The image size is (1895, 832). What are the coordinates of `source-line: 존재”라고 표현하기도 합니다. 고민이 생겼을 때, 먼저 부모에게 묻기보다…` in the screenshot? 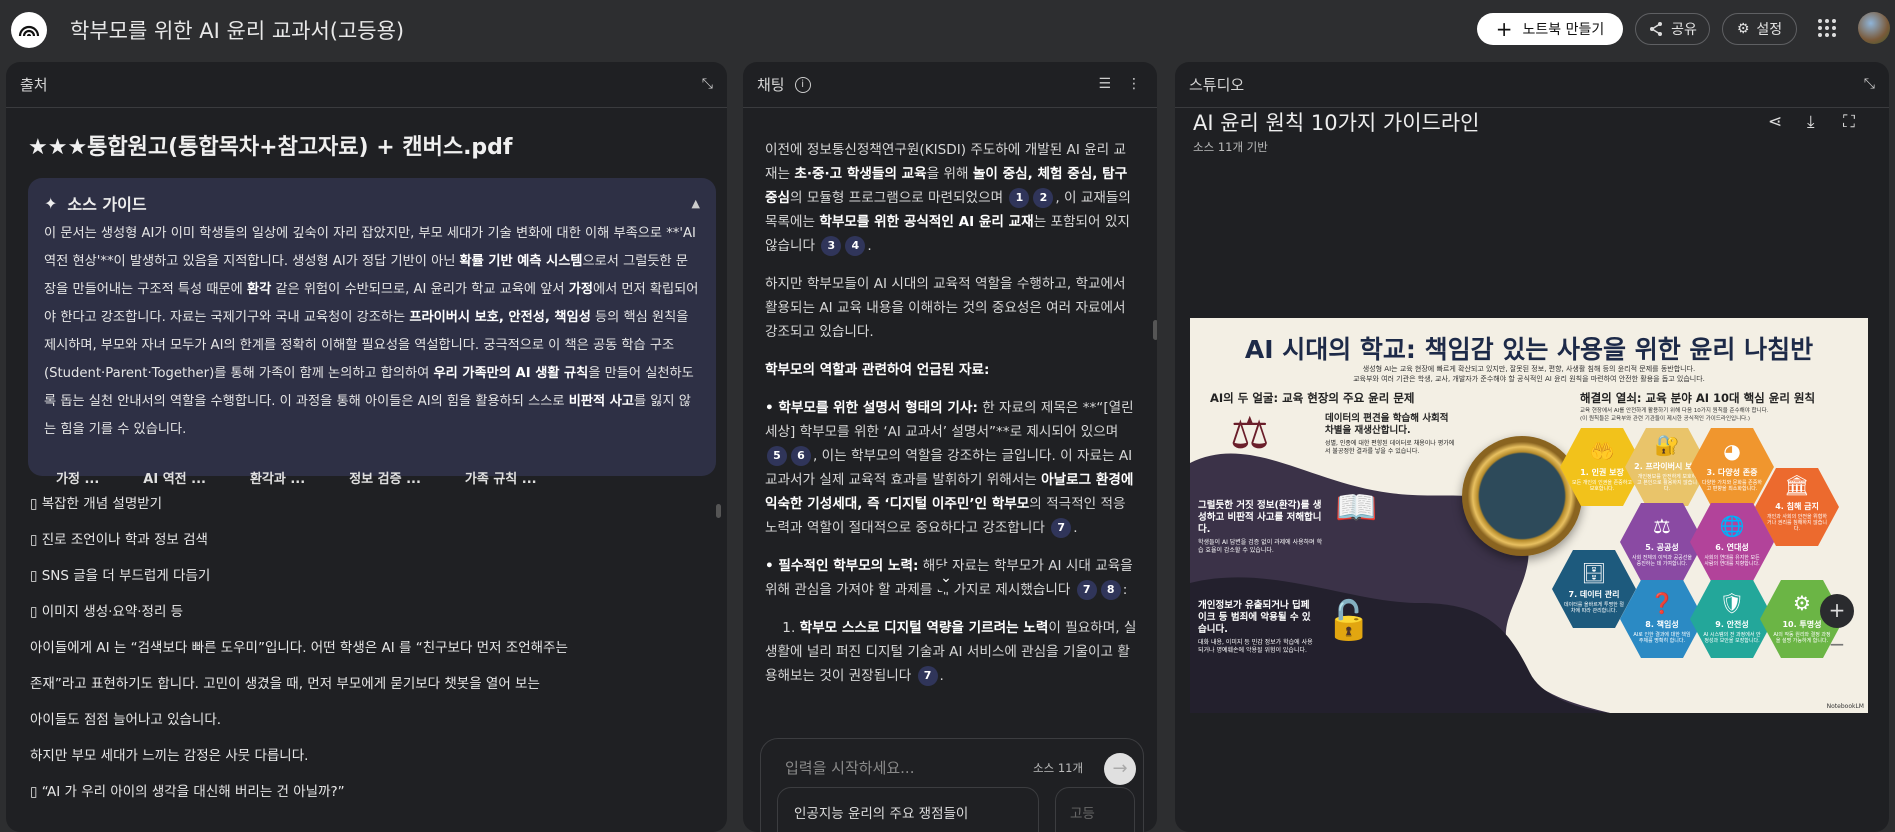 It's located at (285, 684).